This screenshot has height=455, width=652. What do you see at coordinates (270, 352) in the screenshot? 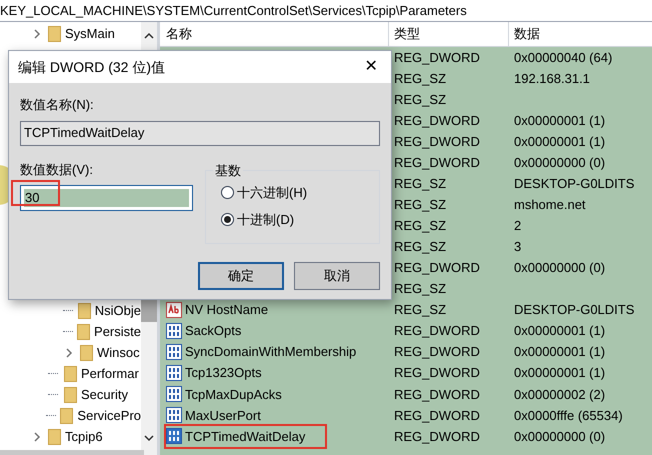
I see `value-name: SyncDomainWithMembership` at bounding box center [270, 352].